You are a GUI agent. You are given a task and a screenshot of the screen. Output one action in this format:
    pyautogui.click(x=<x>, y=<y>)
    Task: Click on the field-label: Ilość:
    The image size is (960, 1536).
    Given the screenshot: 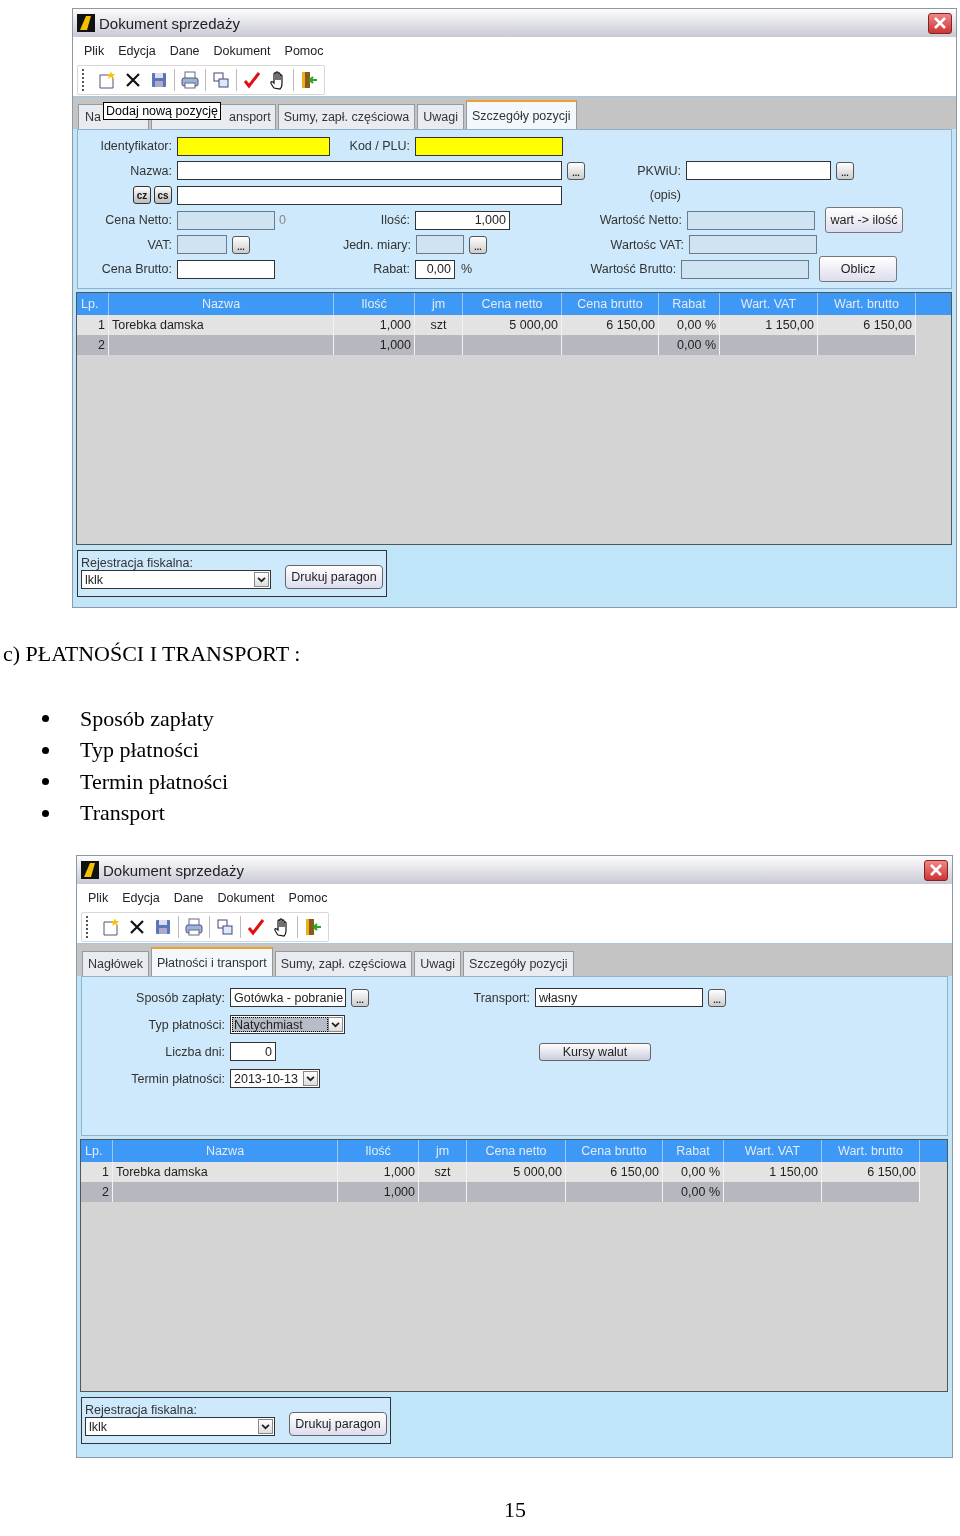 What is the action you would take?
    pyautogui.click(x=395, y=220)
    